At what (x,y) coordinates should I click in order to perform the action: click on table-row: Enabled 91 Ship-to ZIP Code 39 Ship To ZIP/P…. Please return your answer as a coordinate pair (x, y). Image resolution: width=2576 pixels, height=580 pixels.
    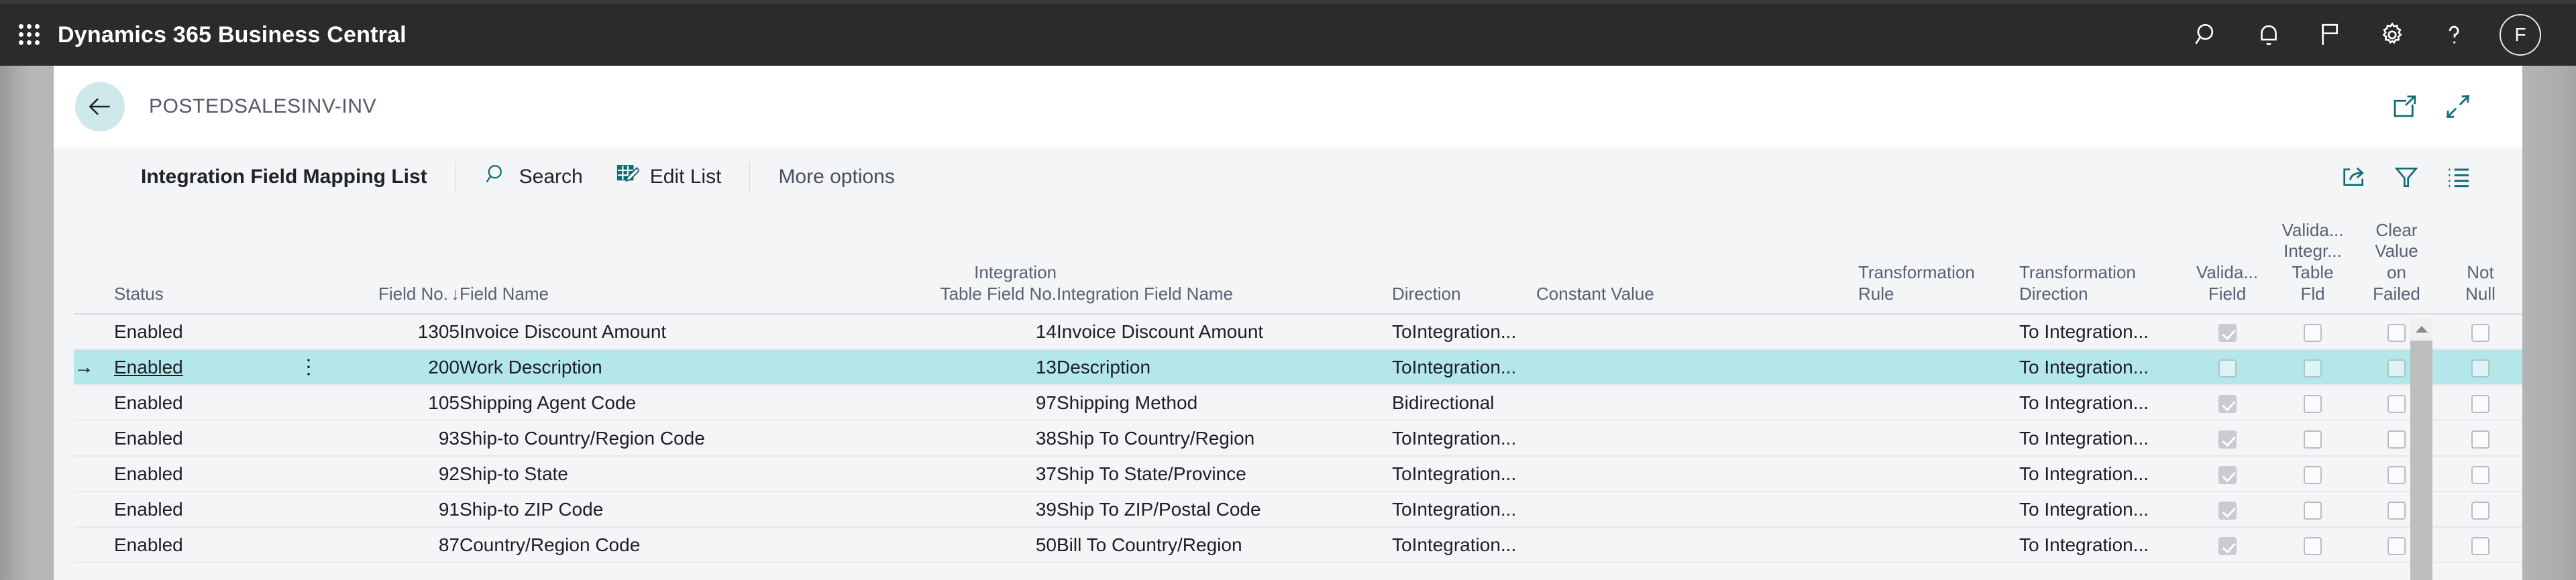
    Looking at the image, I should click on (1298, 509).